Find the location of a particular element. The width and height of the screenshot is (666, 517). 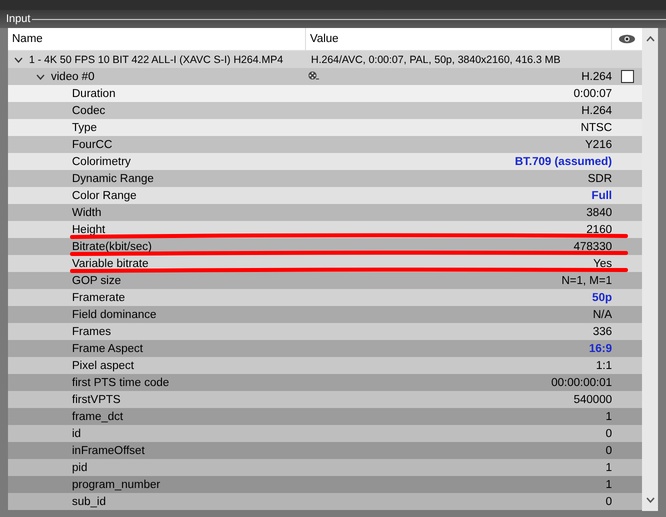

property-value: Y216 is located at coordinates (598, 144).